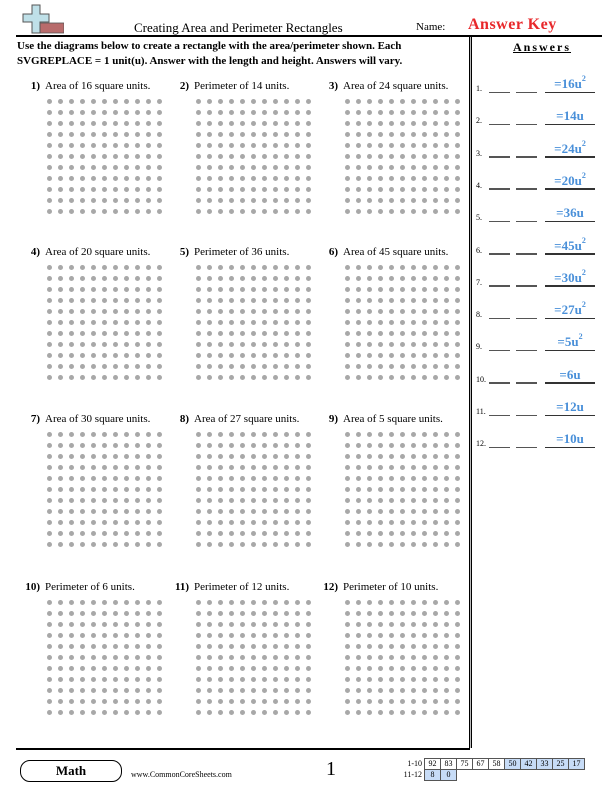 The image size is (612, 792). What do you see at coordinates (570, 406) in the screenshot?
I see `answer-value-text: =12u` at bounding box center [570, 406].